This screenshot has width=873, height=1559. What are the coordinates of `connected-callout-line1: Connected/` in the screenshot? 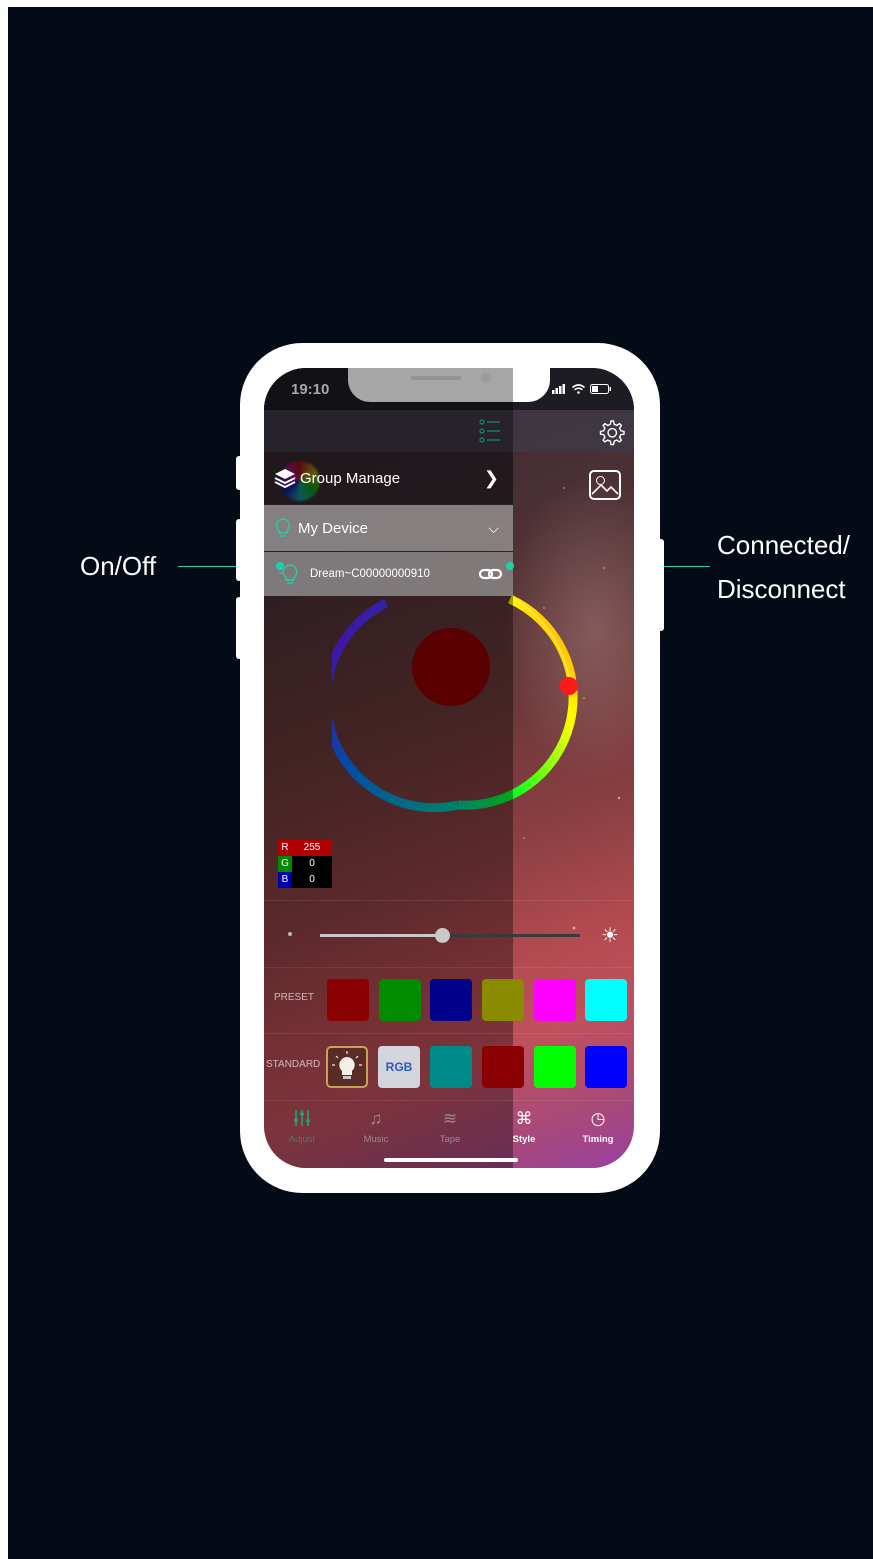 It's located at (783, 545).